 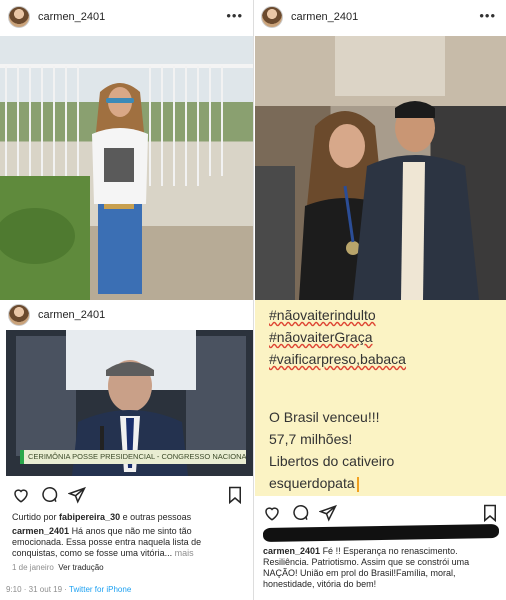 What do you see at coordinates (381, 533) in the screenshot?
I see `redaction-bar` at bounding box center [381, 533].